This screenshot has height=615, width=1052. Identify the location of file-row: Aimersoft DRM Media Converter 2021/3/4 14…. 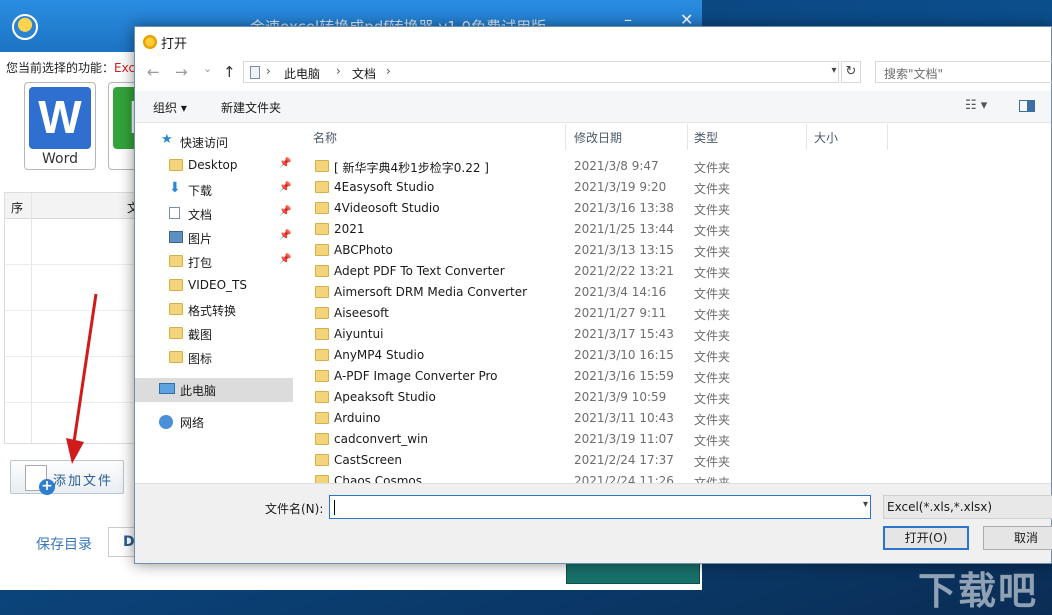
(673, 292).